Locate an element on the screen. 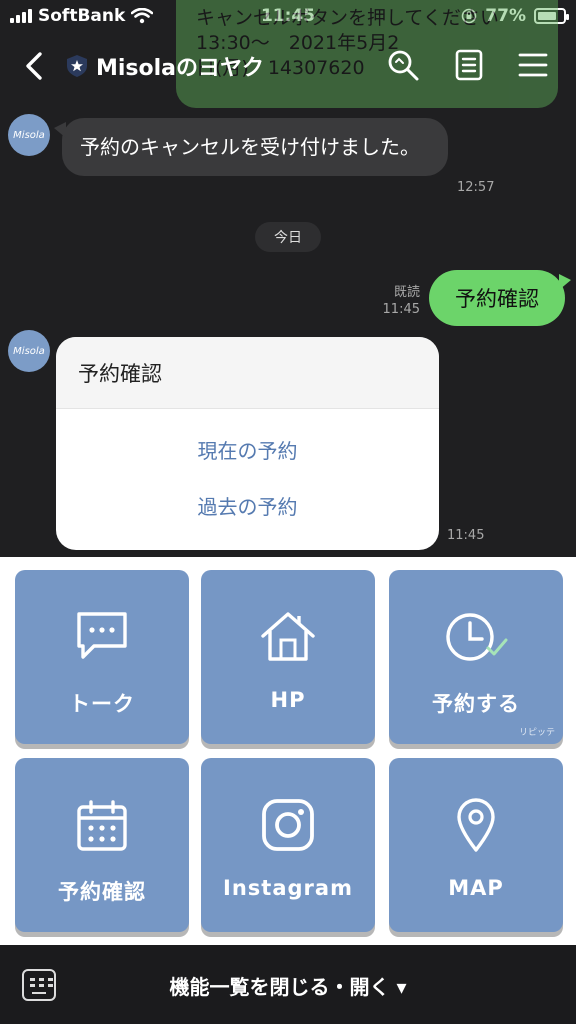  map-tile: MAP is located at coordinates (476, 845).